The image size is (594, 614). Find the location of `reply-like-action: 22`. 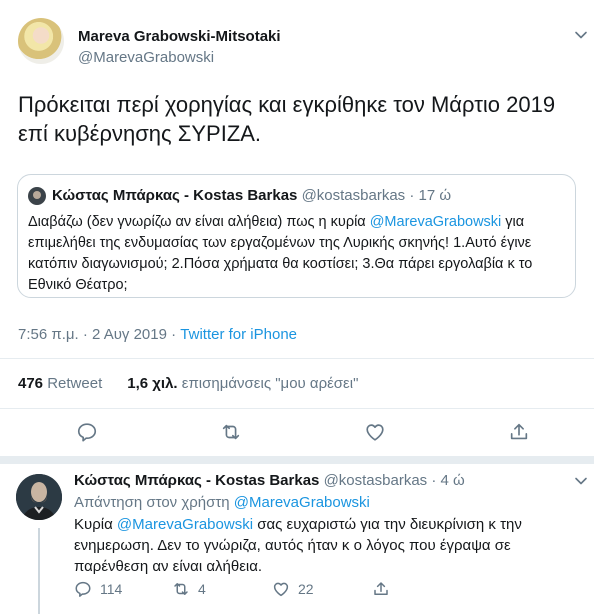

reply-like-action: 22 is located at coordinates (293, 589).